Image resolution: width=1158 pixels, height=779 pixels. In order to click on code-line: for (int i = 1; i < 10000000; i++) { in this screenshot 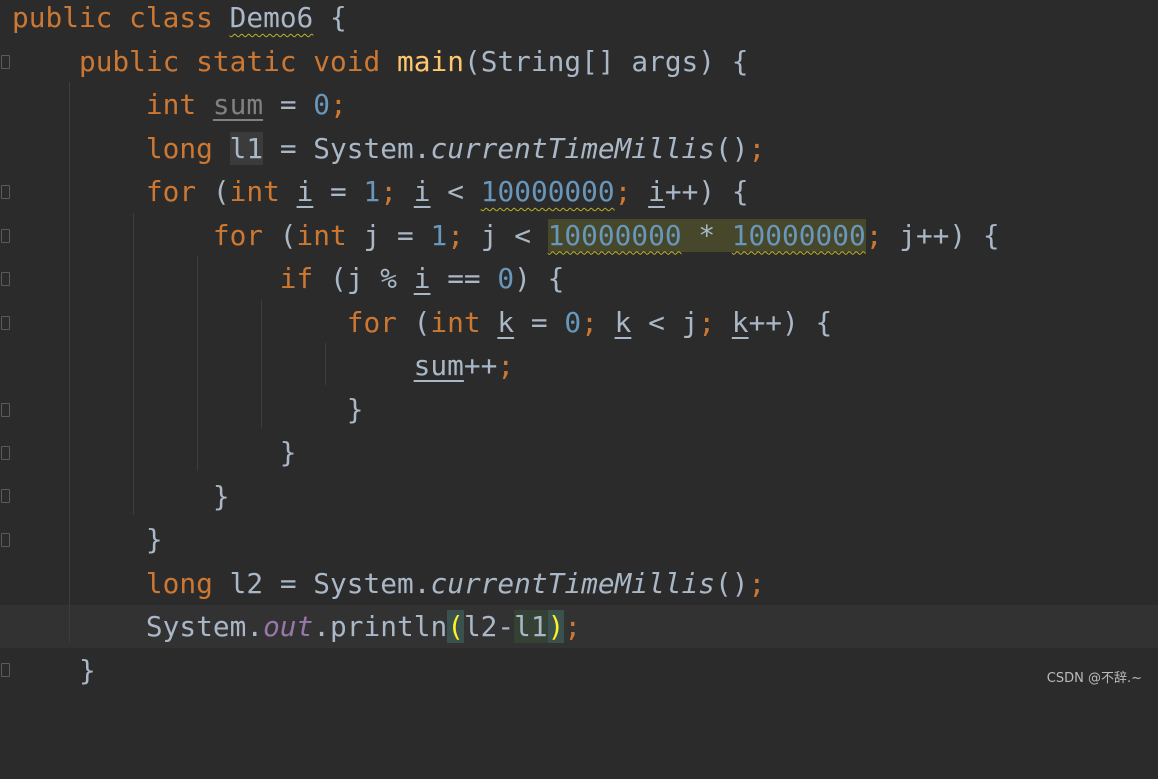, I will do `click(579, 192)`.